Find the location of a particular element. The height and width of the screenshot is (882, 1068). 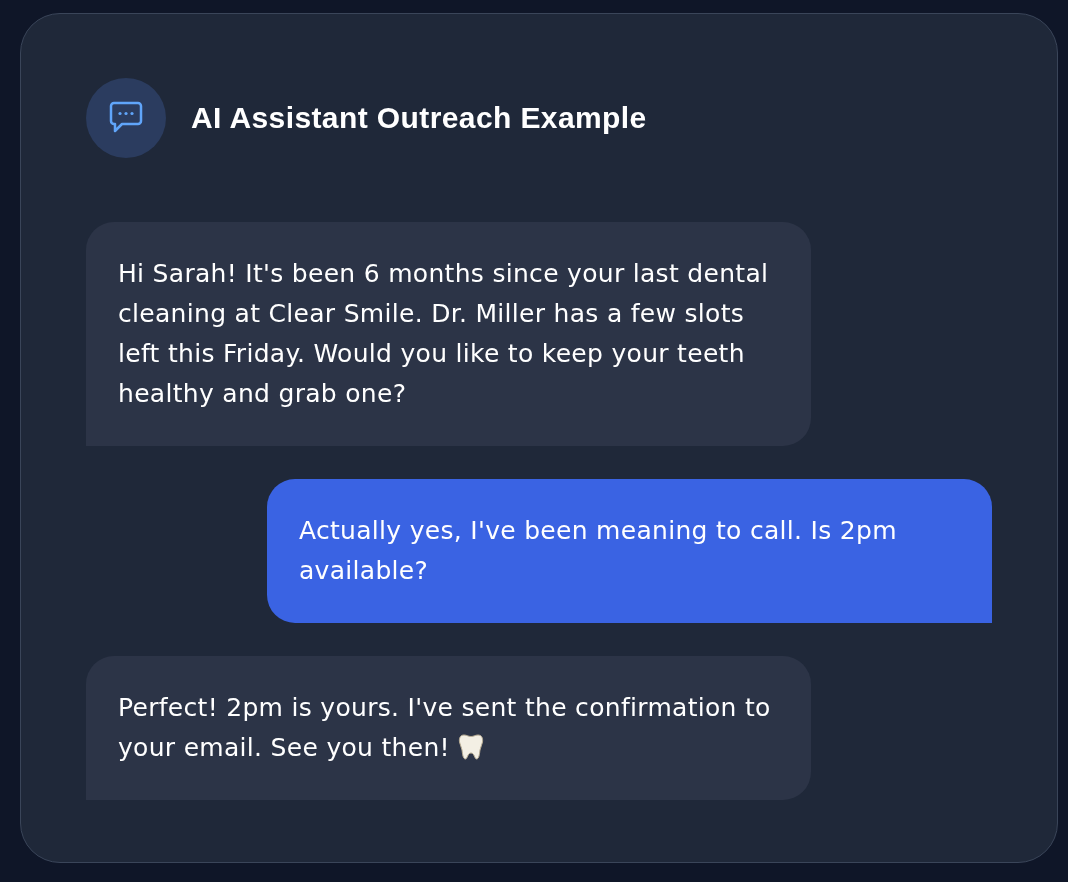

chat-title: AI Assistant Outreach Example is located at coordinates (419, 118).